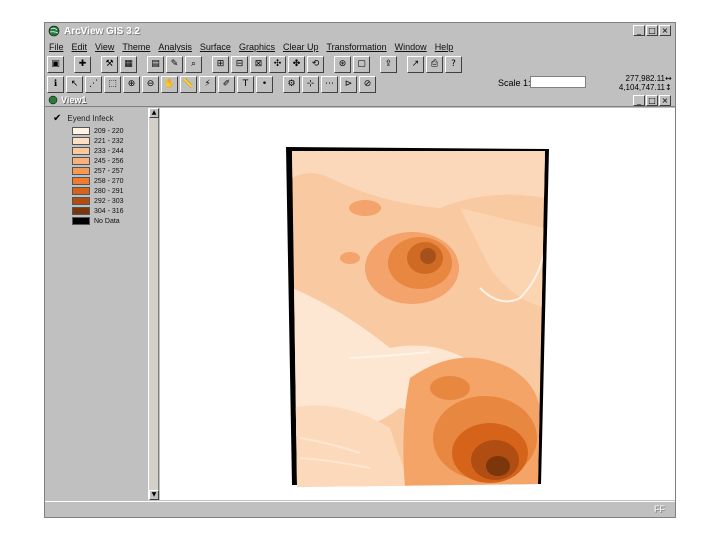 The width and height of the screenshot is (720, 540). What do you see at coordinates (453, 64) in the screenshot?
I see `help-button: ?` at bounding box center [453, 64].